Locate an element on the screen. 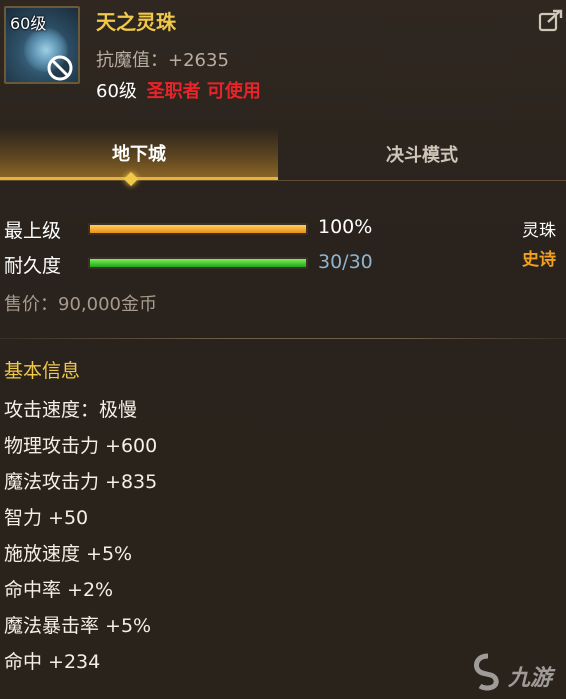  attribute-line: 命中 +234 is located at coordinates (52, 662).